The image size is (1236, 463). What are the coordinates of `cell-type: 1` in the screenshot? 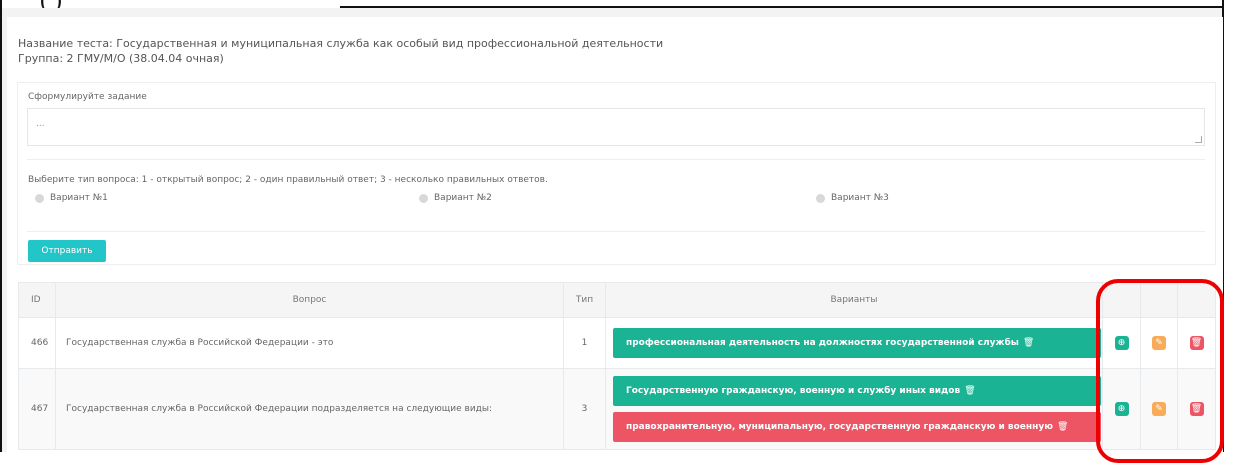 It's located at (584, 343).